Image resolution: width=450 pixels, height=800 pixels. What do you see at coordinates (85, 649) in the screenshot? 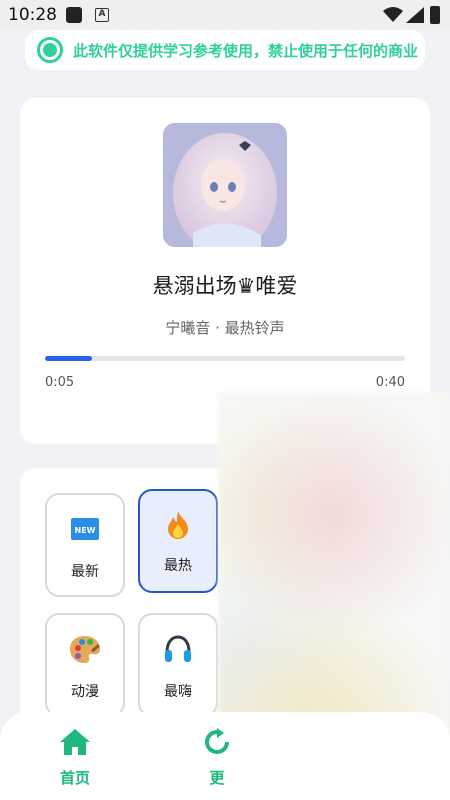
I see `palette-icon` at bounding box center [85, 649].